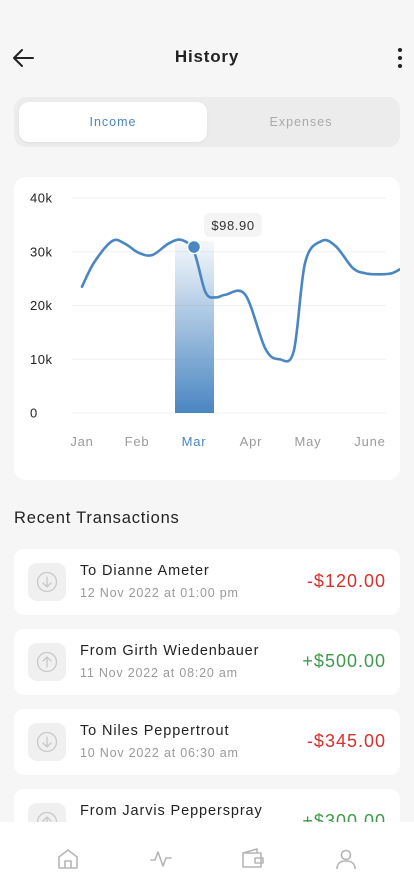  I want to click on transaction-amount: -$120.00, so click(346, 581).